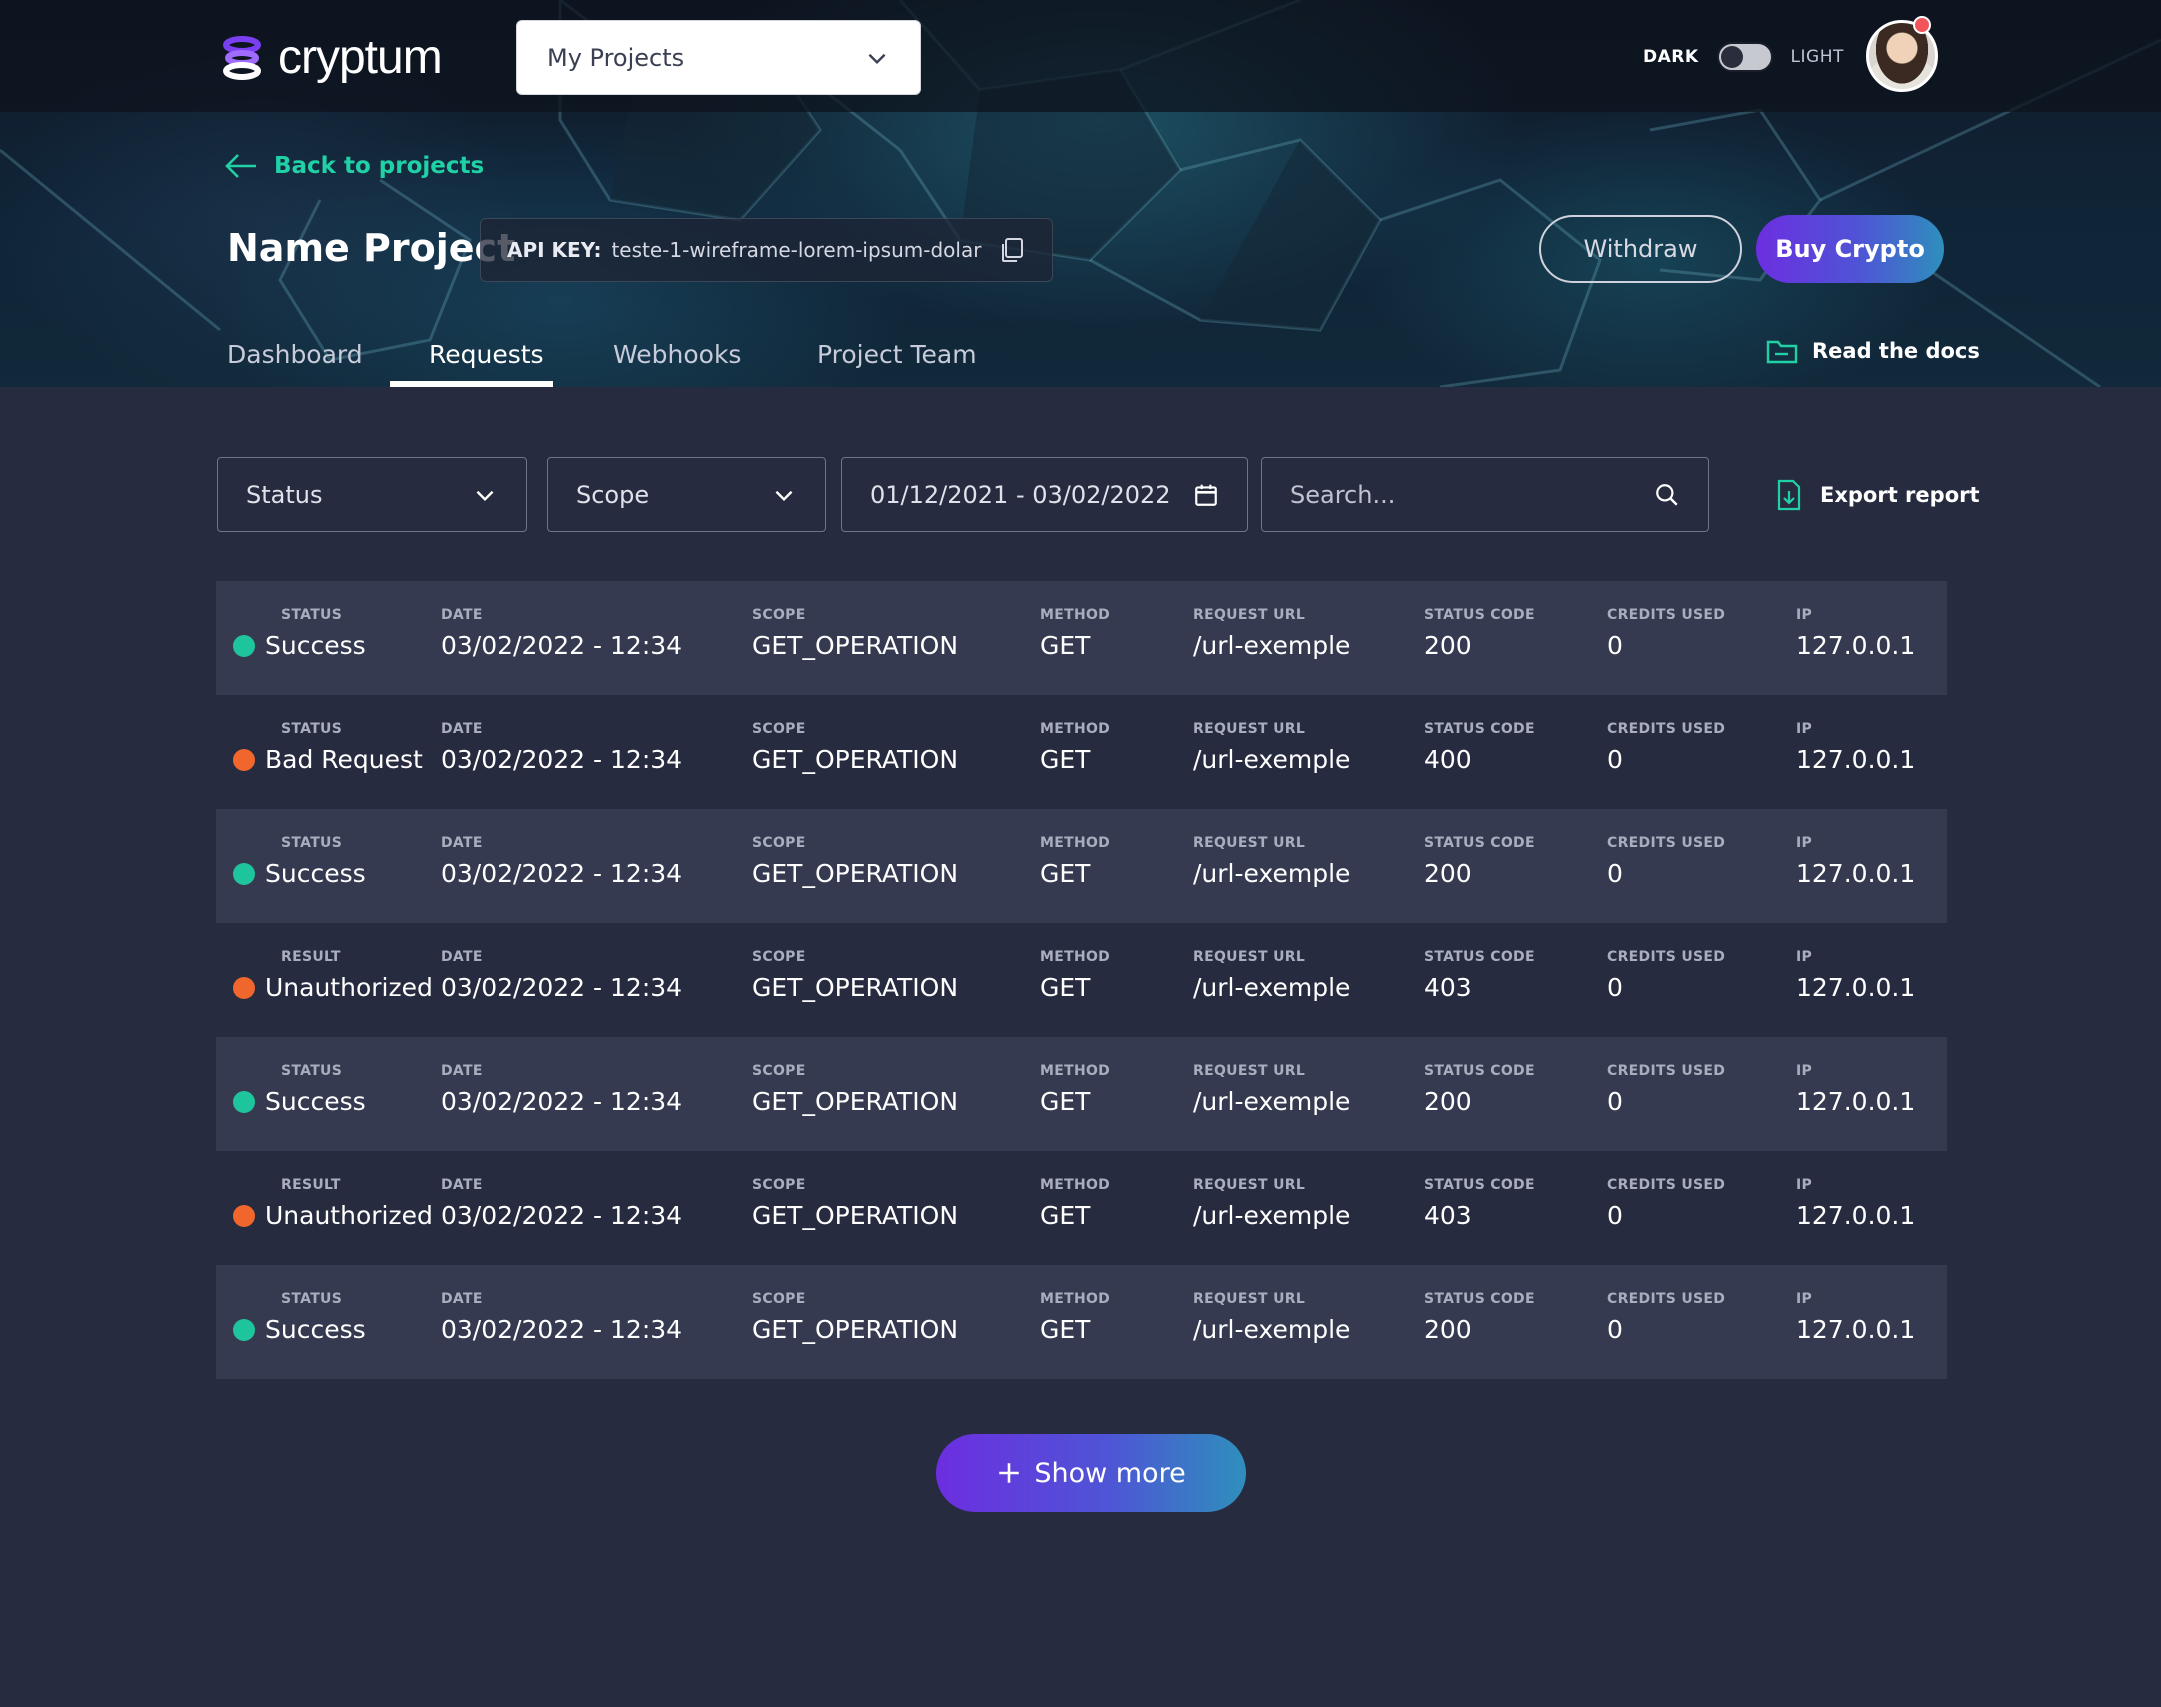  I want to click on notification-badge, so click(1922, 25).